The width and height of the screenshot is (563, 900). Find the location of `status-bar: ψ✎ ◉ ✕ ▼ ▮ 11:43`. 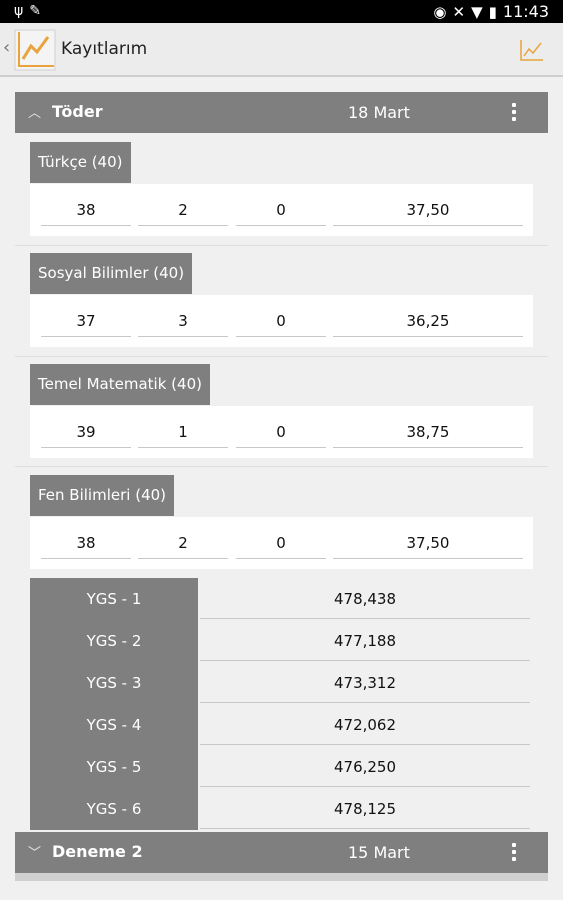

status-bar: ψ✎ ◉ ✕ ▼ ▮ 11:43 is located at coordinates (281, 11).